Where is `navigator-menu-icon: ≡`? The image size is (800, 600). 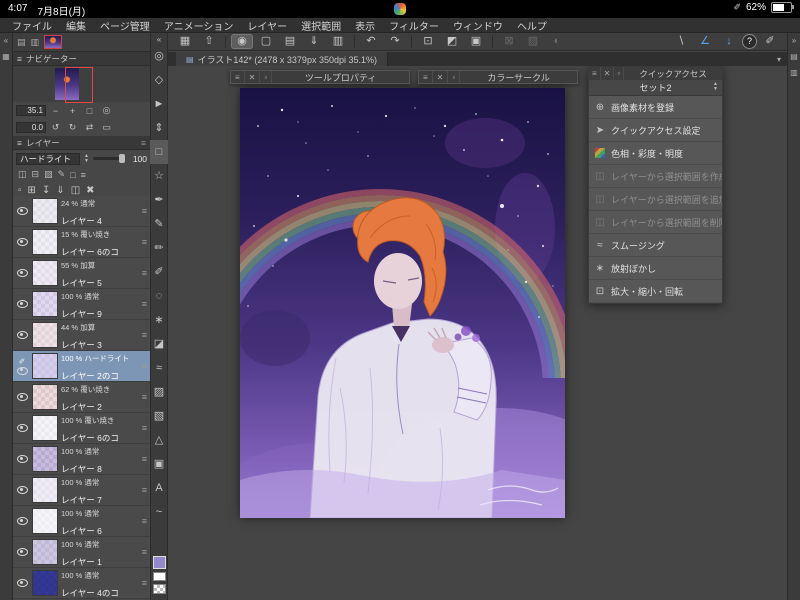 navigator-menu-icon: ≡ is located at coordinates (19, 59).